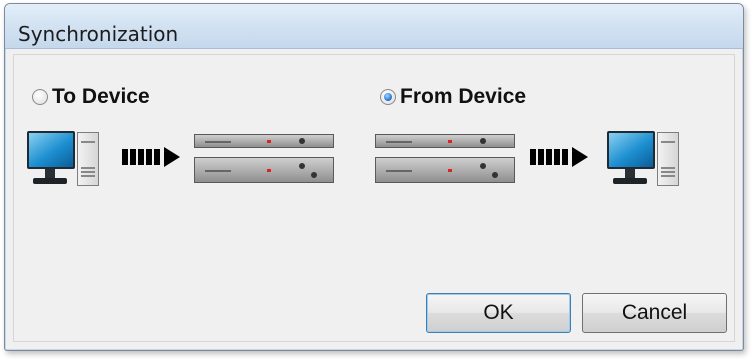 This screenshot has width=754, height=359. Describe the element at coordinates (463, 96) in the screenshot. I see `from-device-label: From Device` at that location.